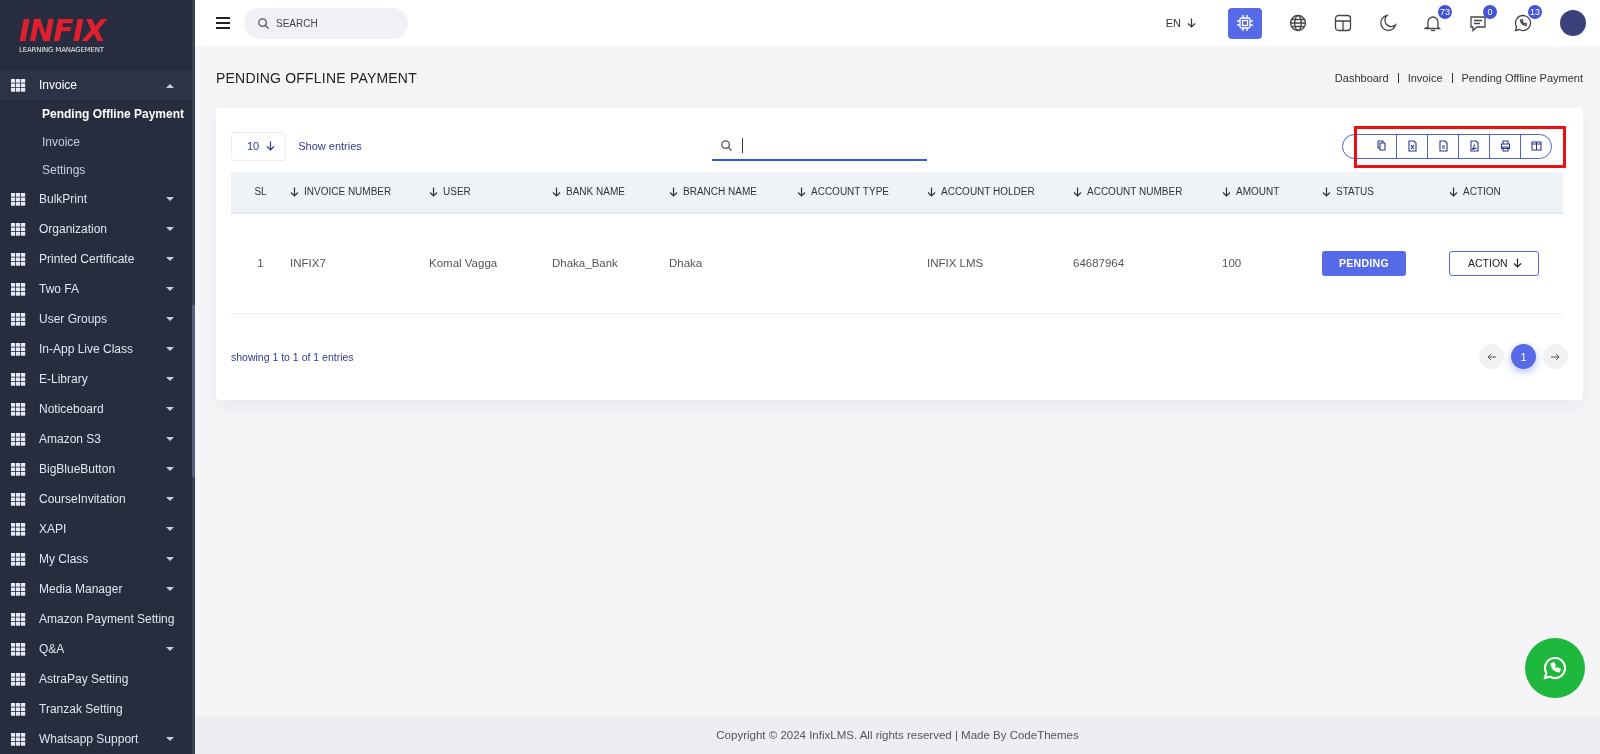  I want to click on column-header: BRANCH NAME, so click(733, 192).